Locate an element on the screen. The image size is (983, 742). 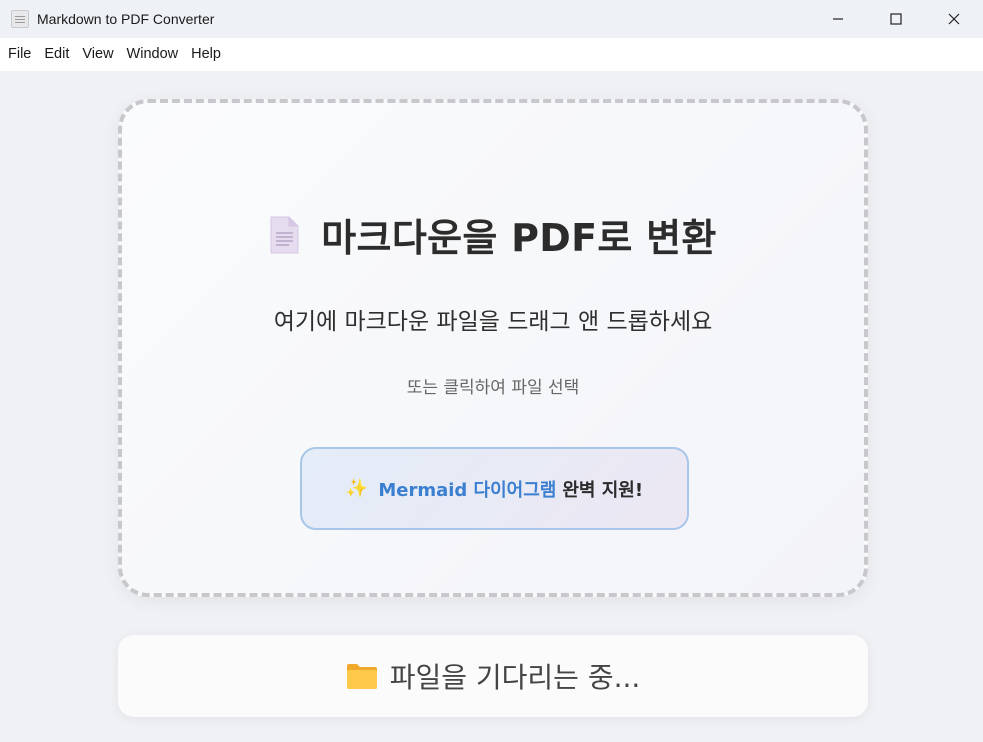
window-controls is located at coordinates (896, 19).